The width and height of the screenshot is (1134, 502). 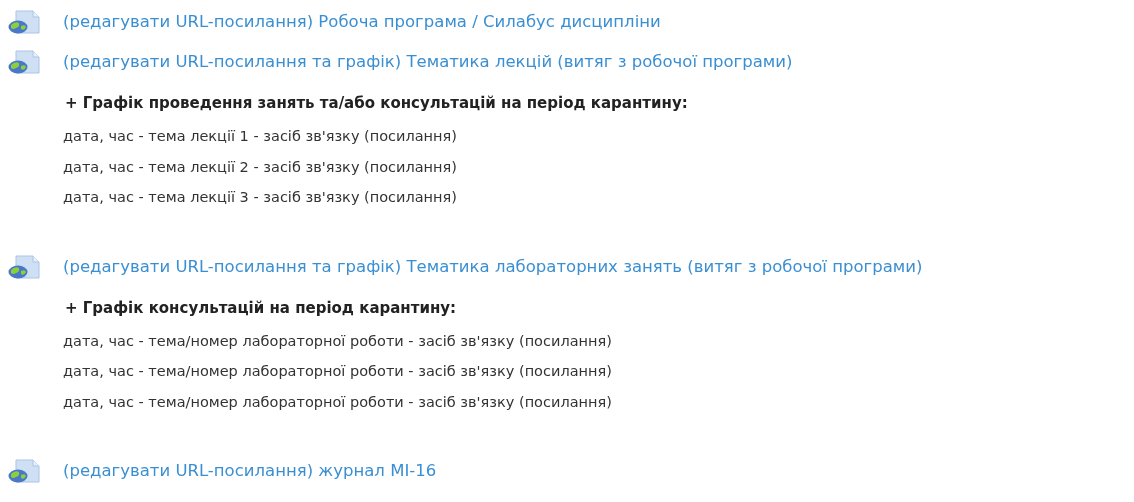 What do you see at coordinates (428, 62) in the screenshot?
I see `resource-link: (редагувати URL-посилання та графік) Тематика лекцій (витяг з робочої програми)` at bounding box center [428, 62].